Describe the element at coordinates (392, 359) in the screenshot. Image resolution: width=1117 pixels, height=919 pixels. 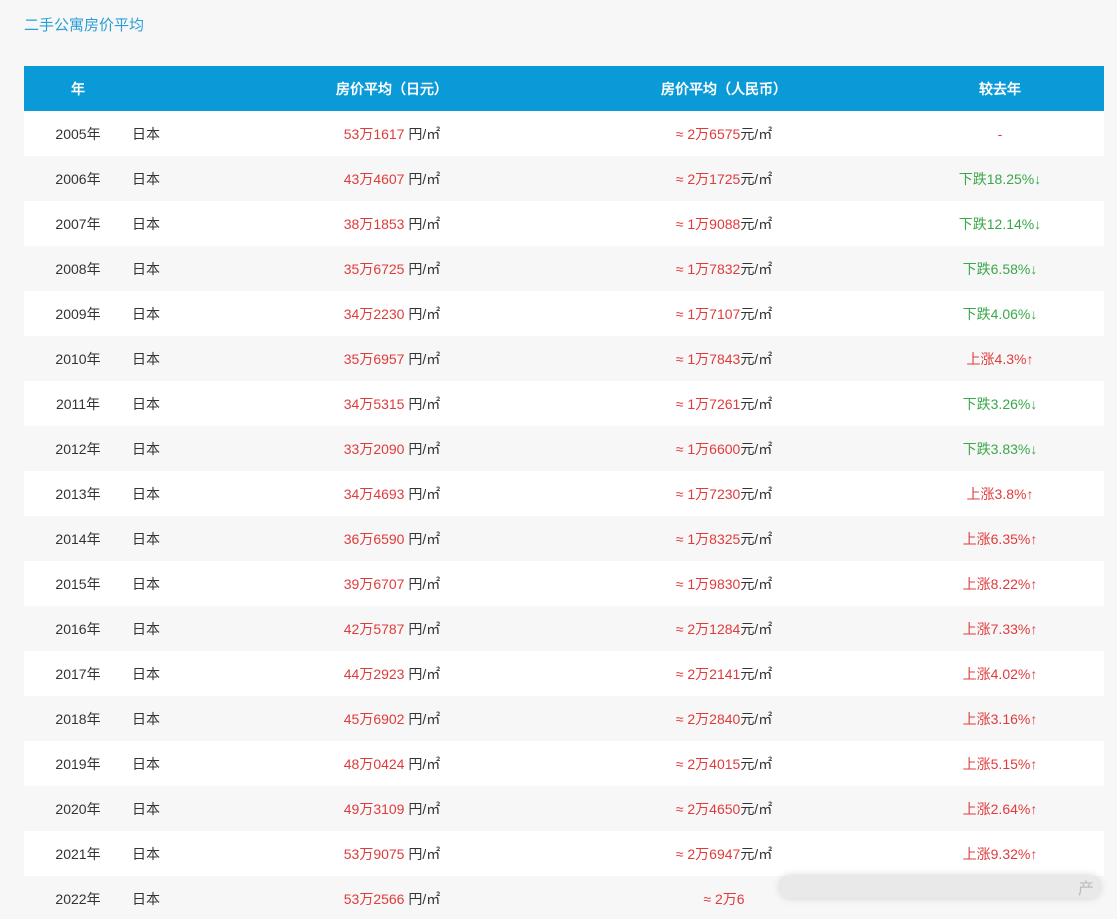
I see `cell-jpy: 35万6957 円/㎡` at that location.